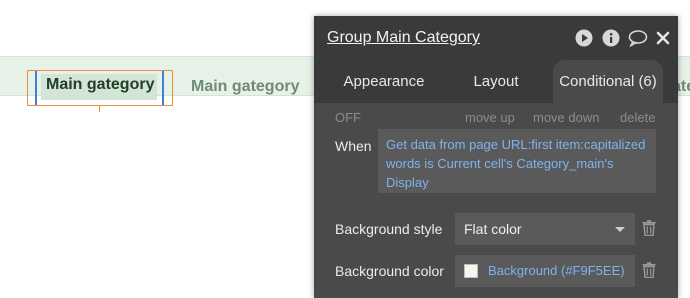  What do you see at coordinates (496, 38) in the screenshot?
I see `panel-header: Group Main Category` at bounding box center [496, 38].